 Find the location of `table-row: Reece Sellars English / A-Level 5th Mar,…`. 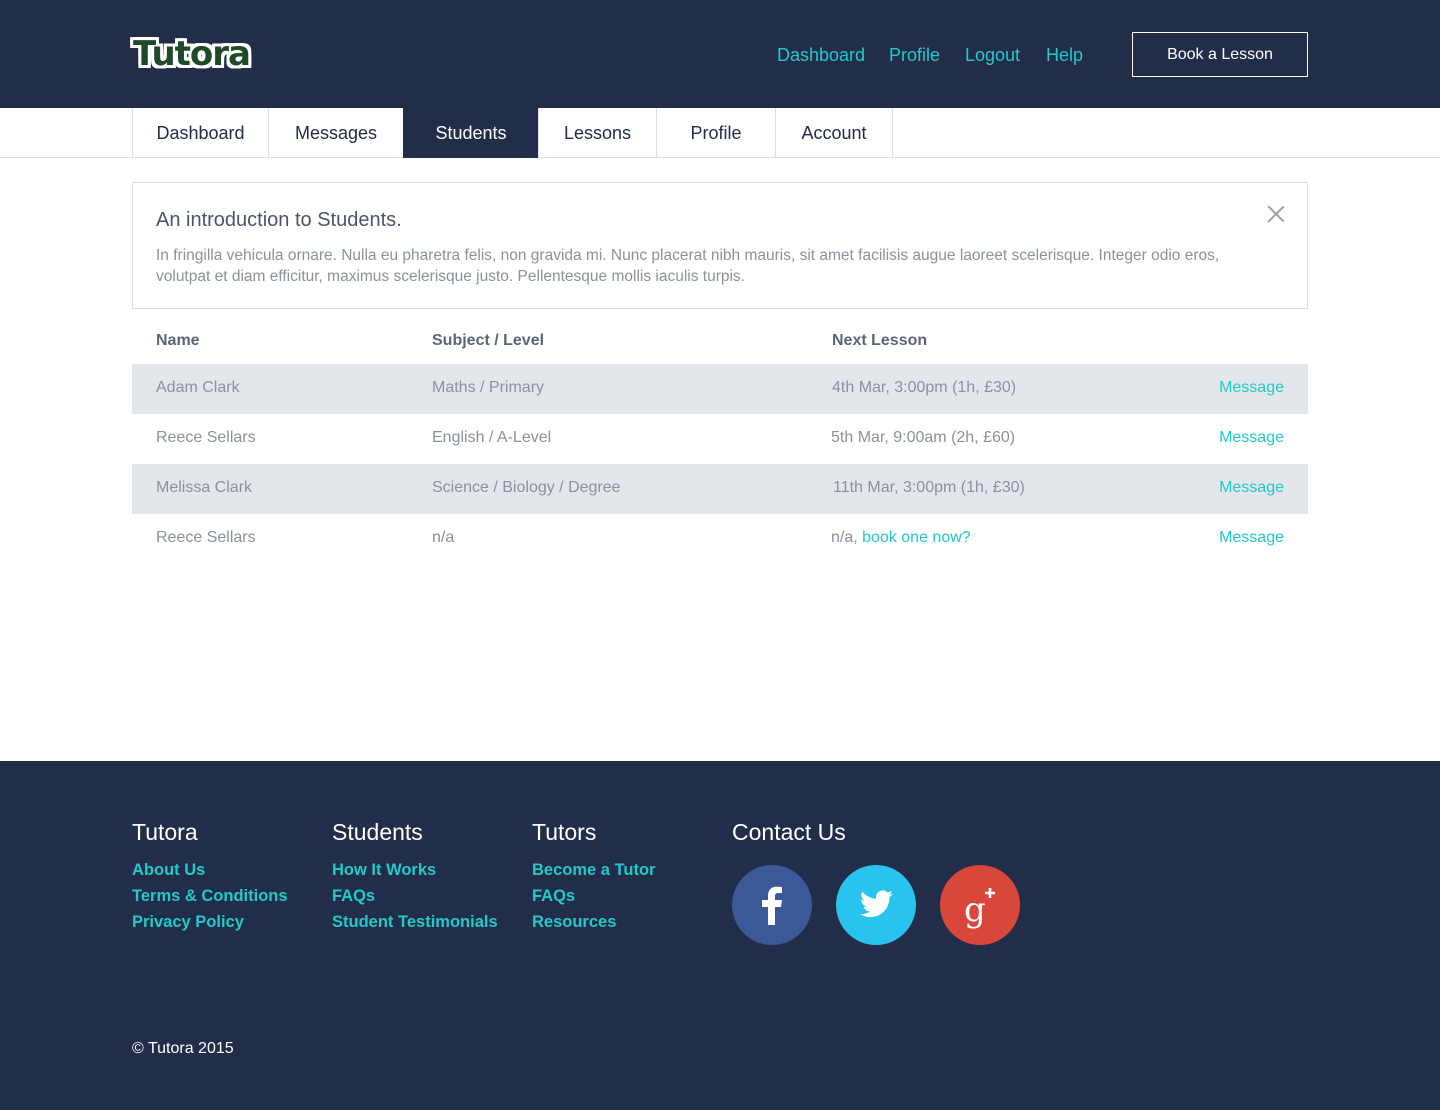

table-row: Reece Sellars English / A-Level 5th Mar,… is located at coordinates (720, 439).